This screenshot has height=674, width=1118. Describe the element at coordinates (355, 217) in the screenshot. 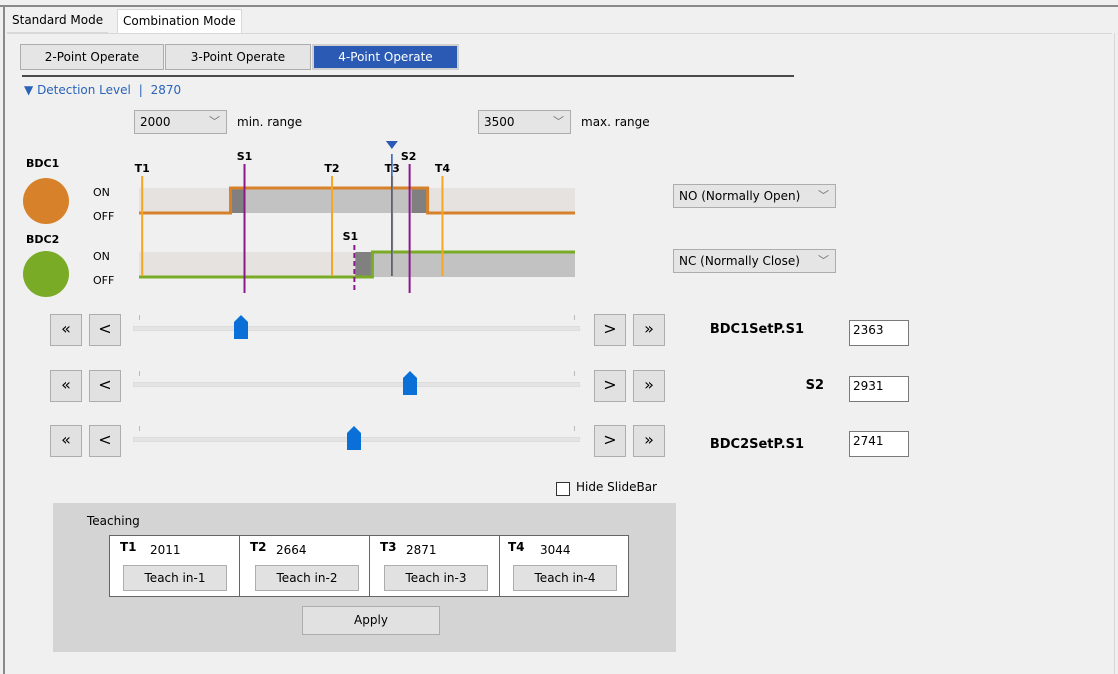

I see `timing-chart: T1T2T3T4S1S2S1` at that location.